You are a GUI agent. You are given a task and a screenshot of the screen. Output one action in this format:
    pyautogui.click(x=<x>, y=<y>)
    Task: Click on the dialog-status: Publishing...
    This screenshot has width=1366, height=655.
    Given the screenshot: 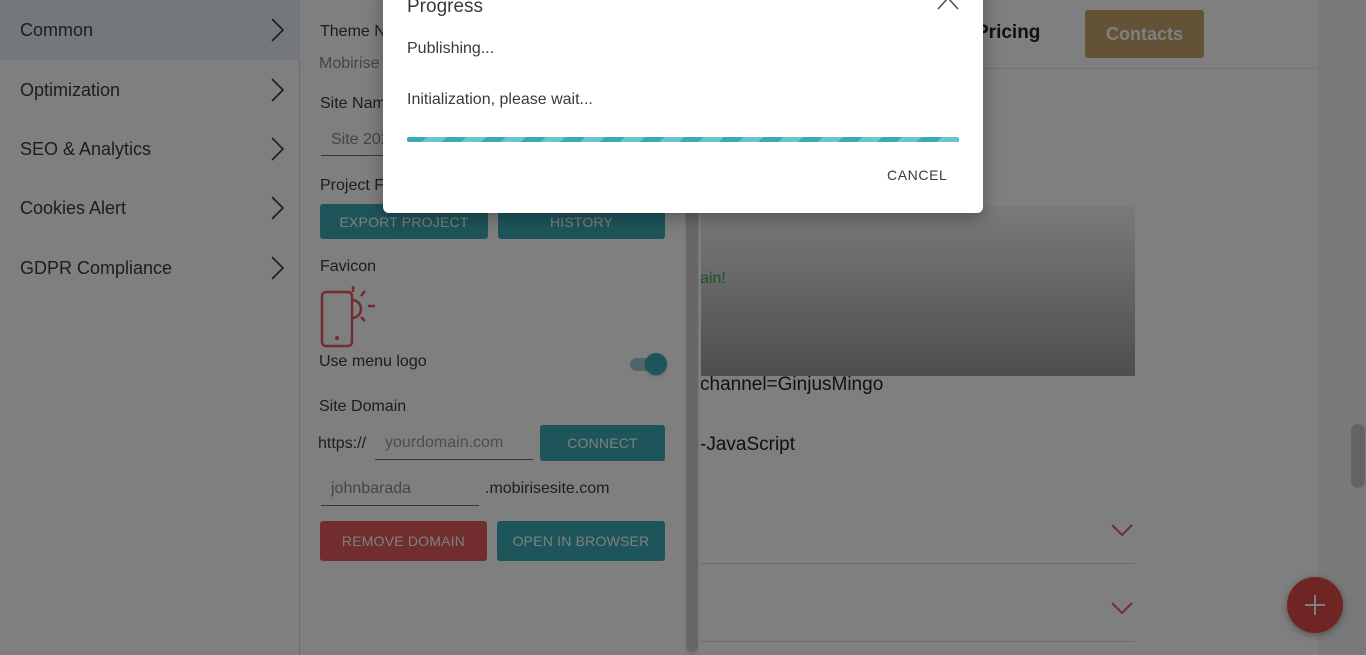 What is the action you would take?
    pyautogui.click(x=451, y=48)
    